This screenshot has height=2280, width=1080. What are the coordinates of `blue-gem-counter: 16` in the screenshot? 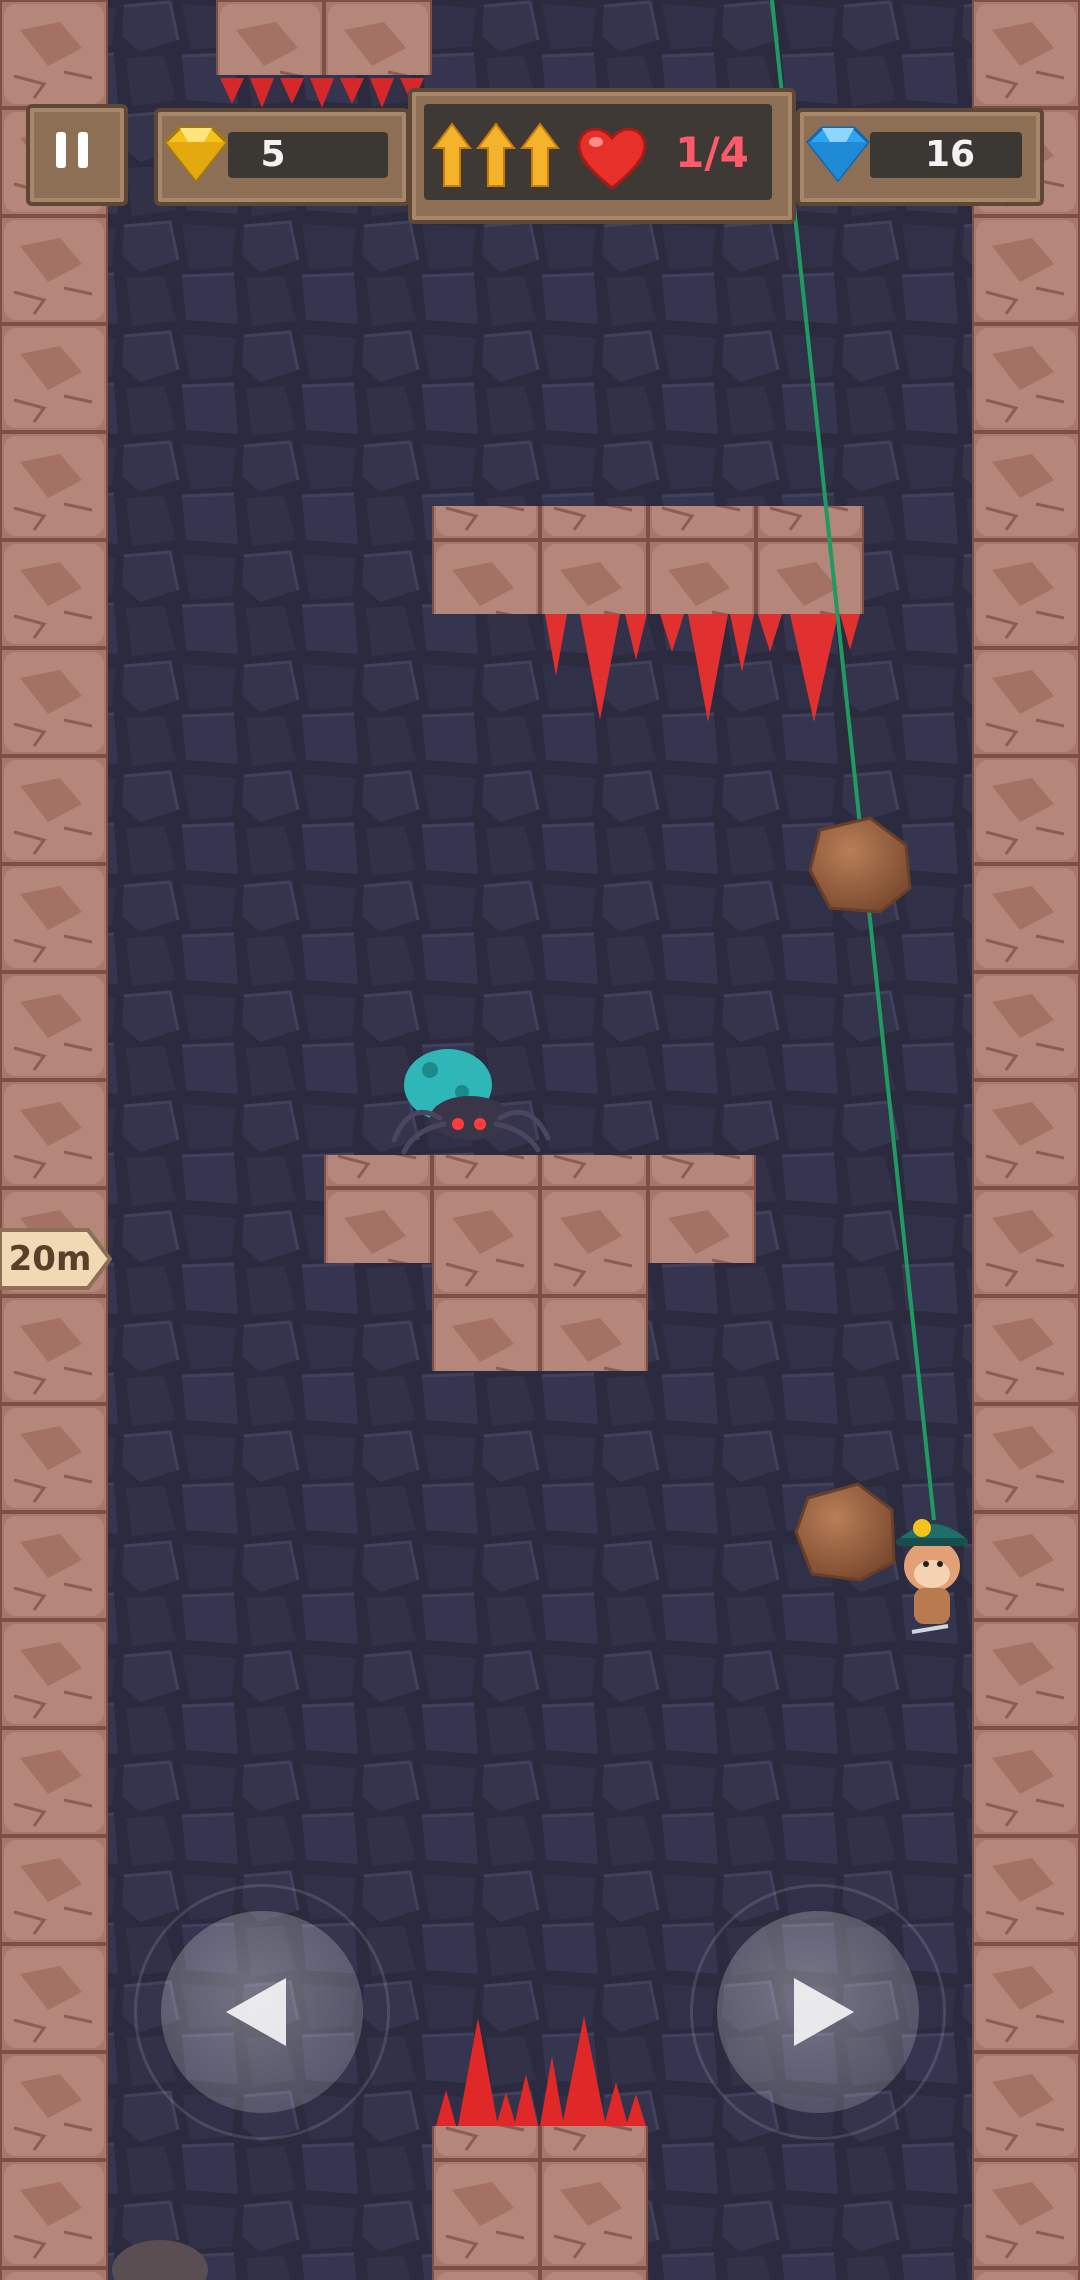 It's located at (920, 157).